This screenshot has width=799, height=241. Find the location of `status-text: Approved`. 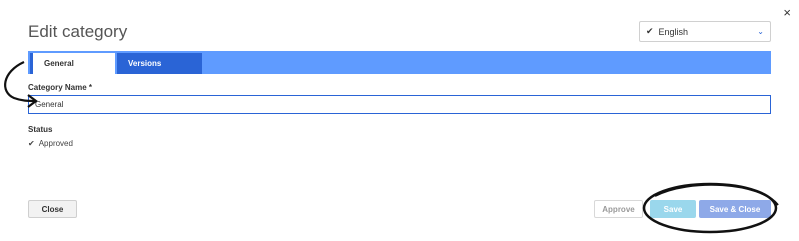

status-text: Approved is located at coordinates (55, 143).